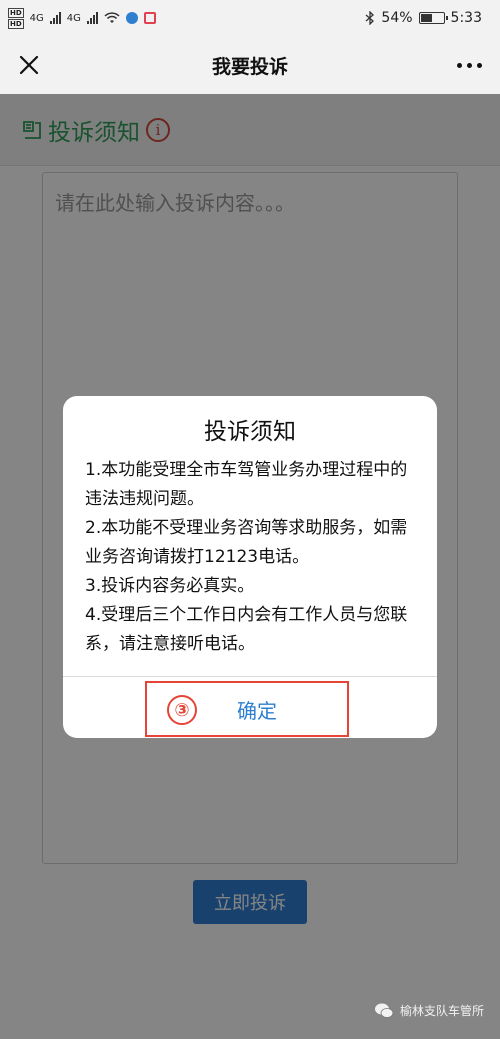 This screenshot has width=500, height=1039. I want to click on status-bar: HD HD 4G 4G 54% 5:33, so click(250, 18).